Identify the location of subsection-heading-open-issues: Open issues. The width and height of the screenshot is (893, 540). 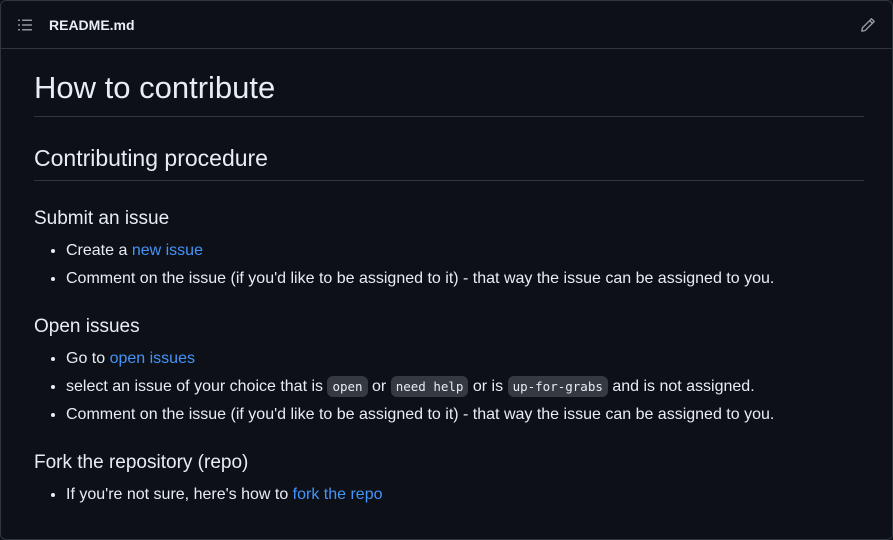
(87, 326).